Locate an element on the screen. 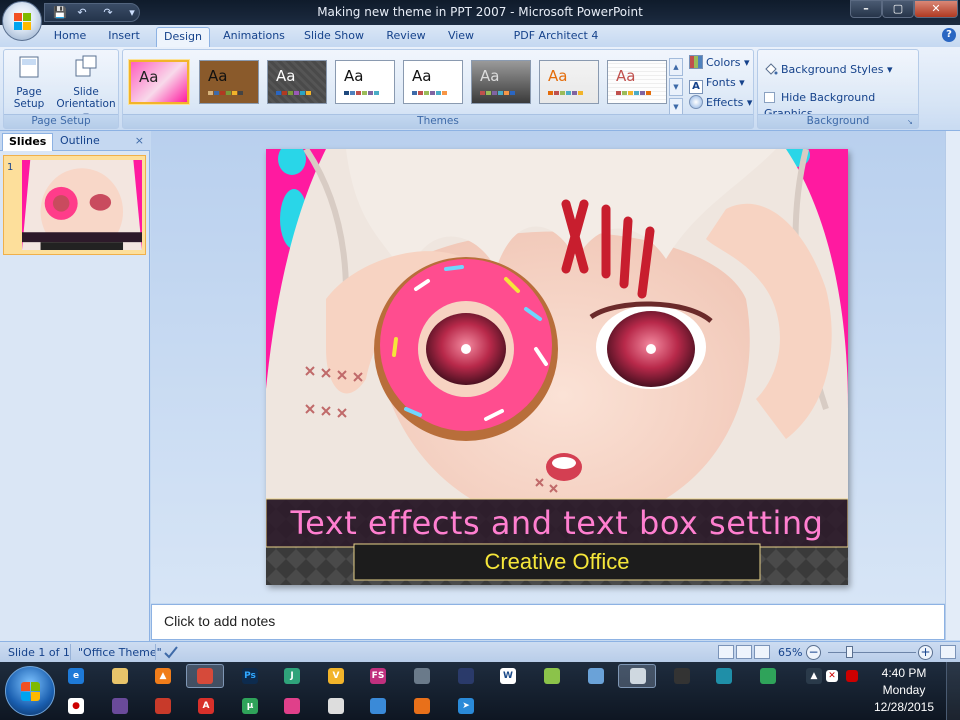 The image size is (960, 720). castle-app-icon is located at coordinates (336, 706).